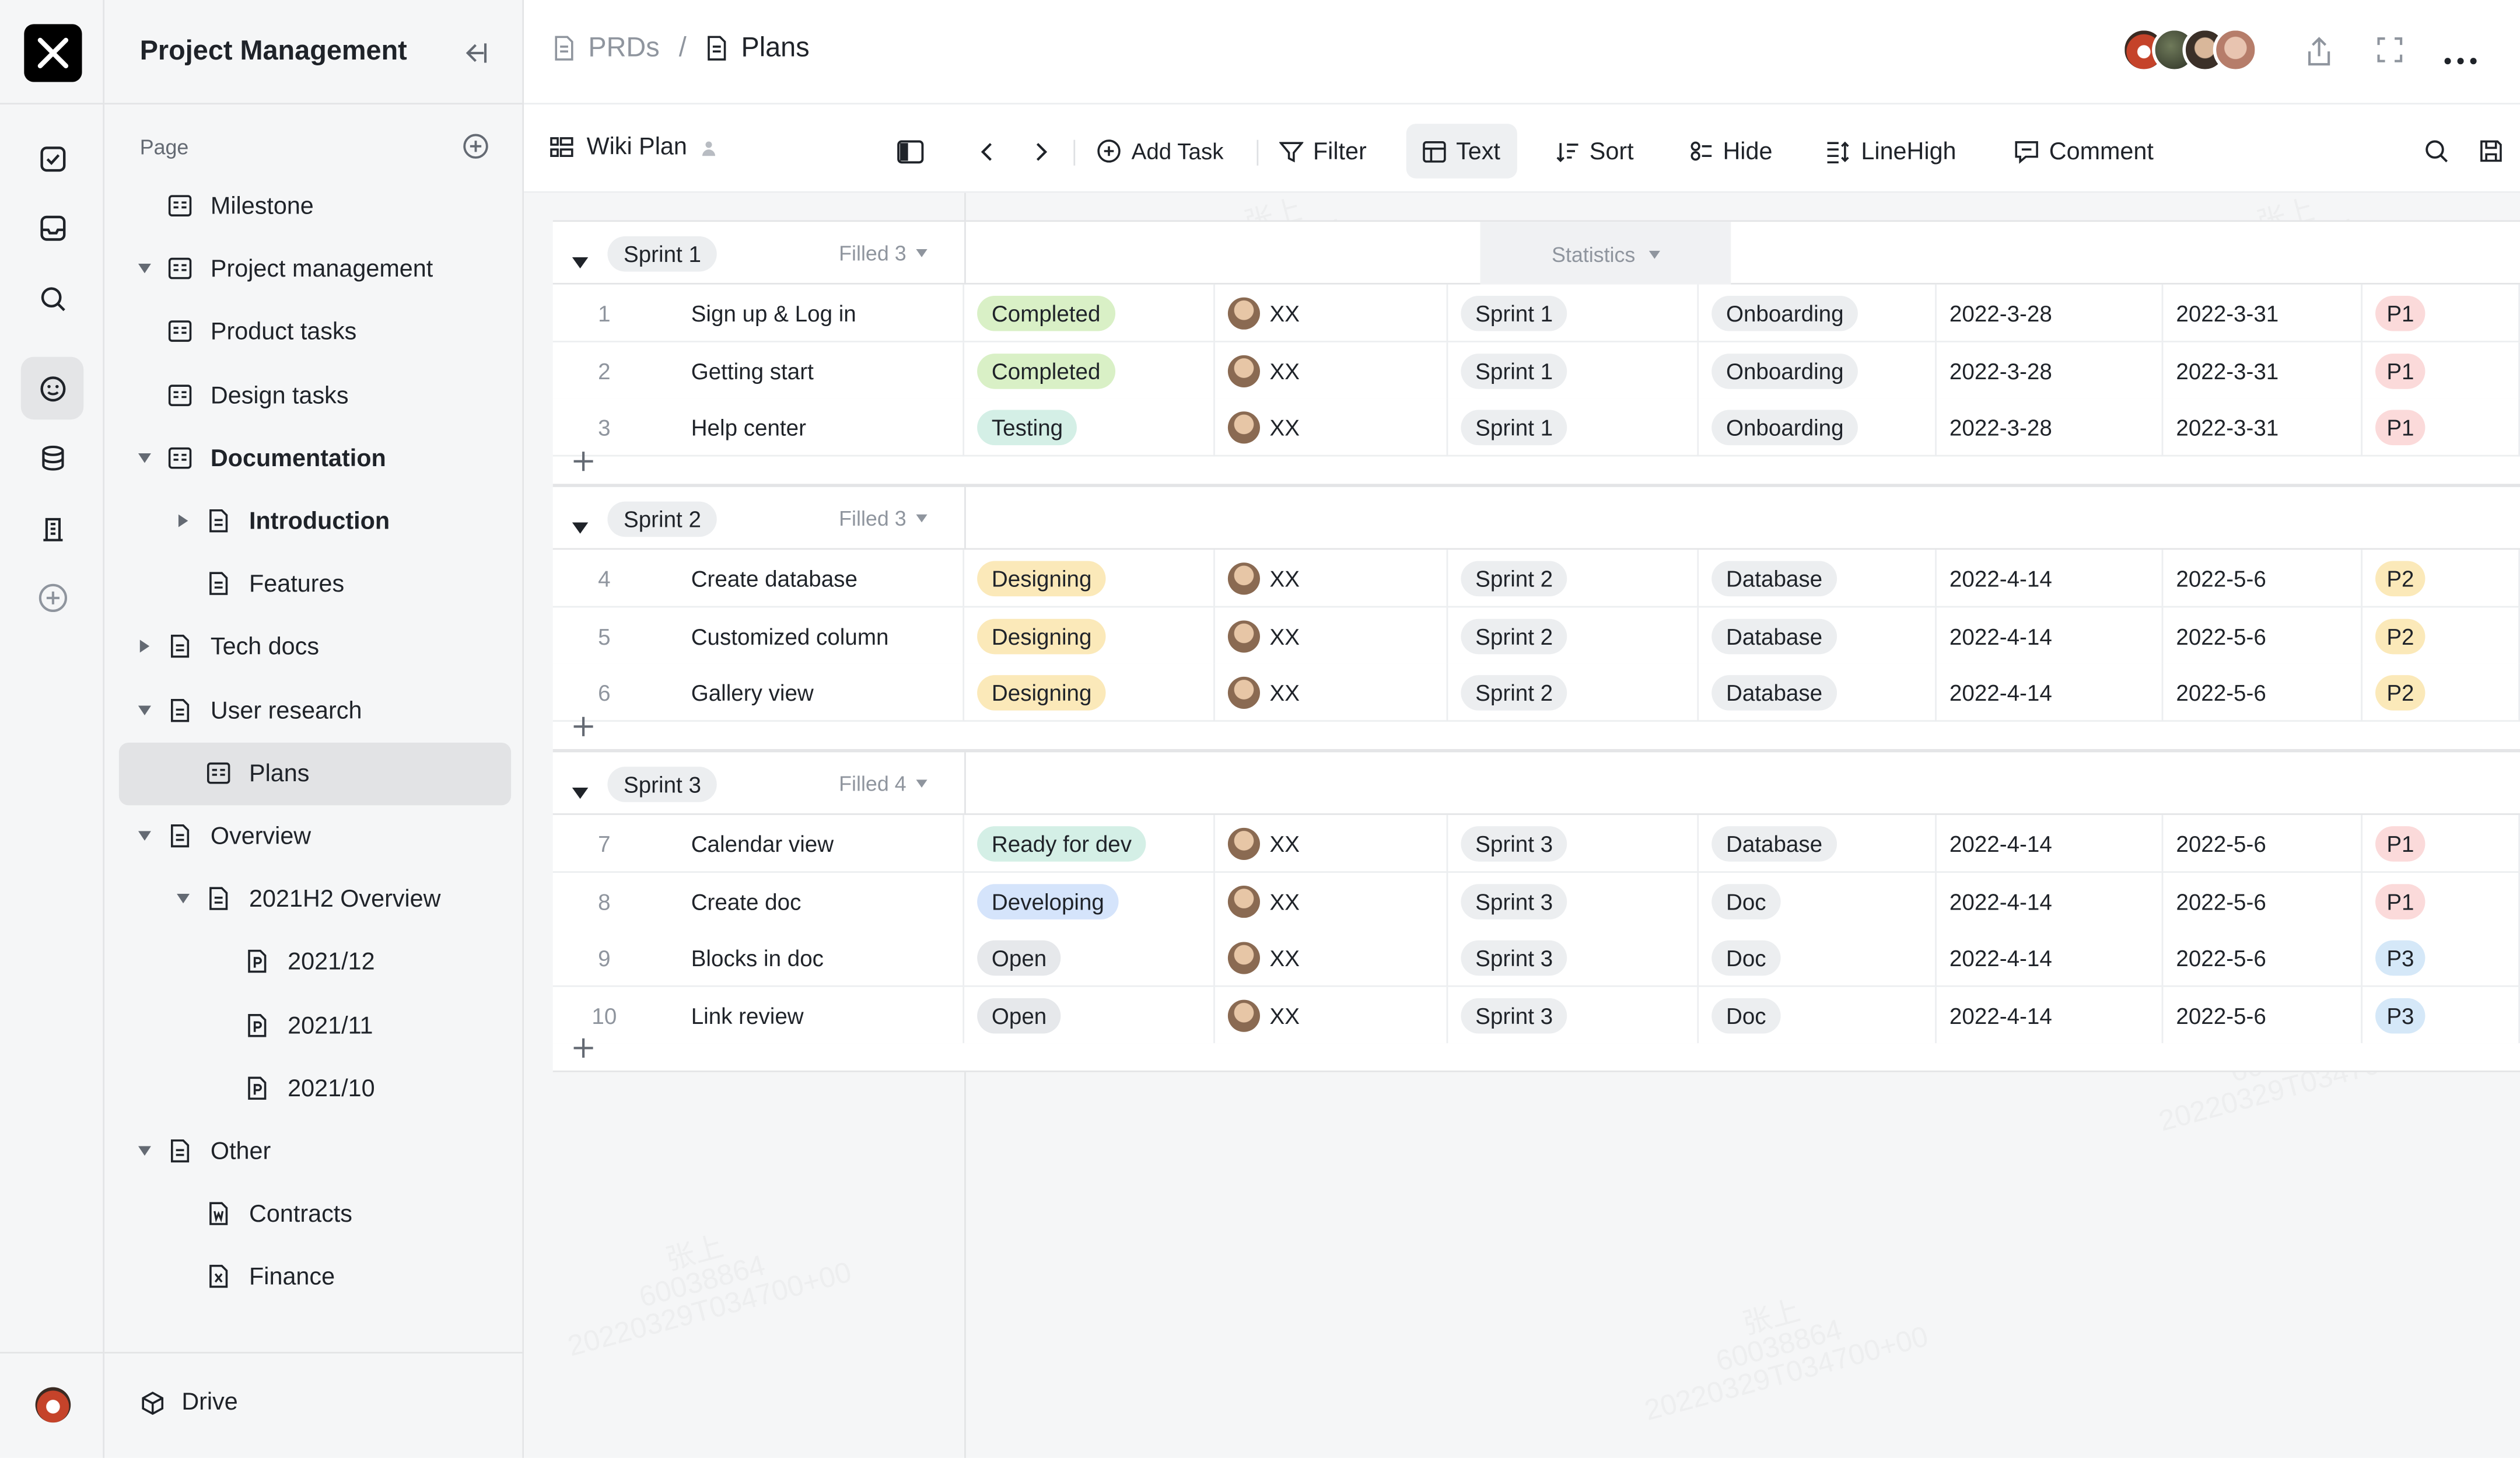  Describe the element at coordinates (1041, 151) in the screenshot. I see `chevron-right-icon` at that location.